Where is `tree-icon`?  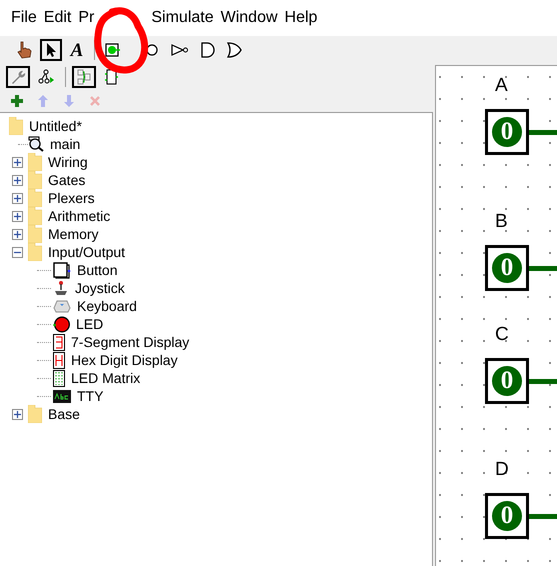
tree-icon is located at coordinates (46, 77).